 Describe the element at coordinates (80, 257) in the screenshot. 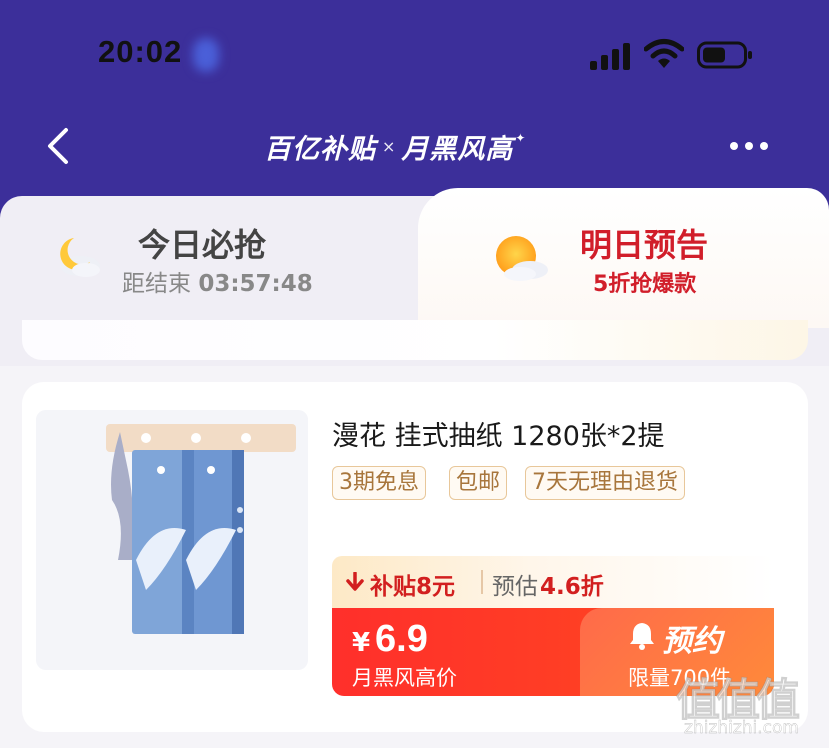

I see `moon-icon` at that location.